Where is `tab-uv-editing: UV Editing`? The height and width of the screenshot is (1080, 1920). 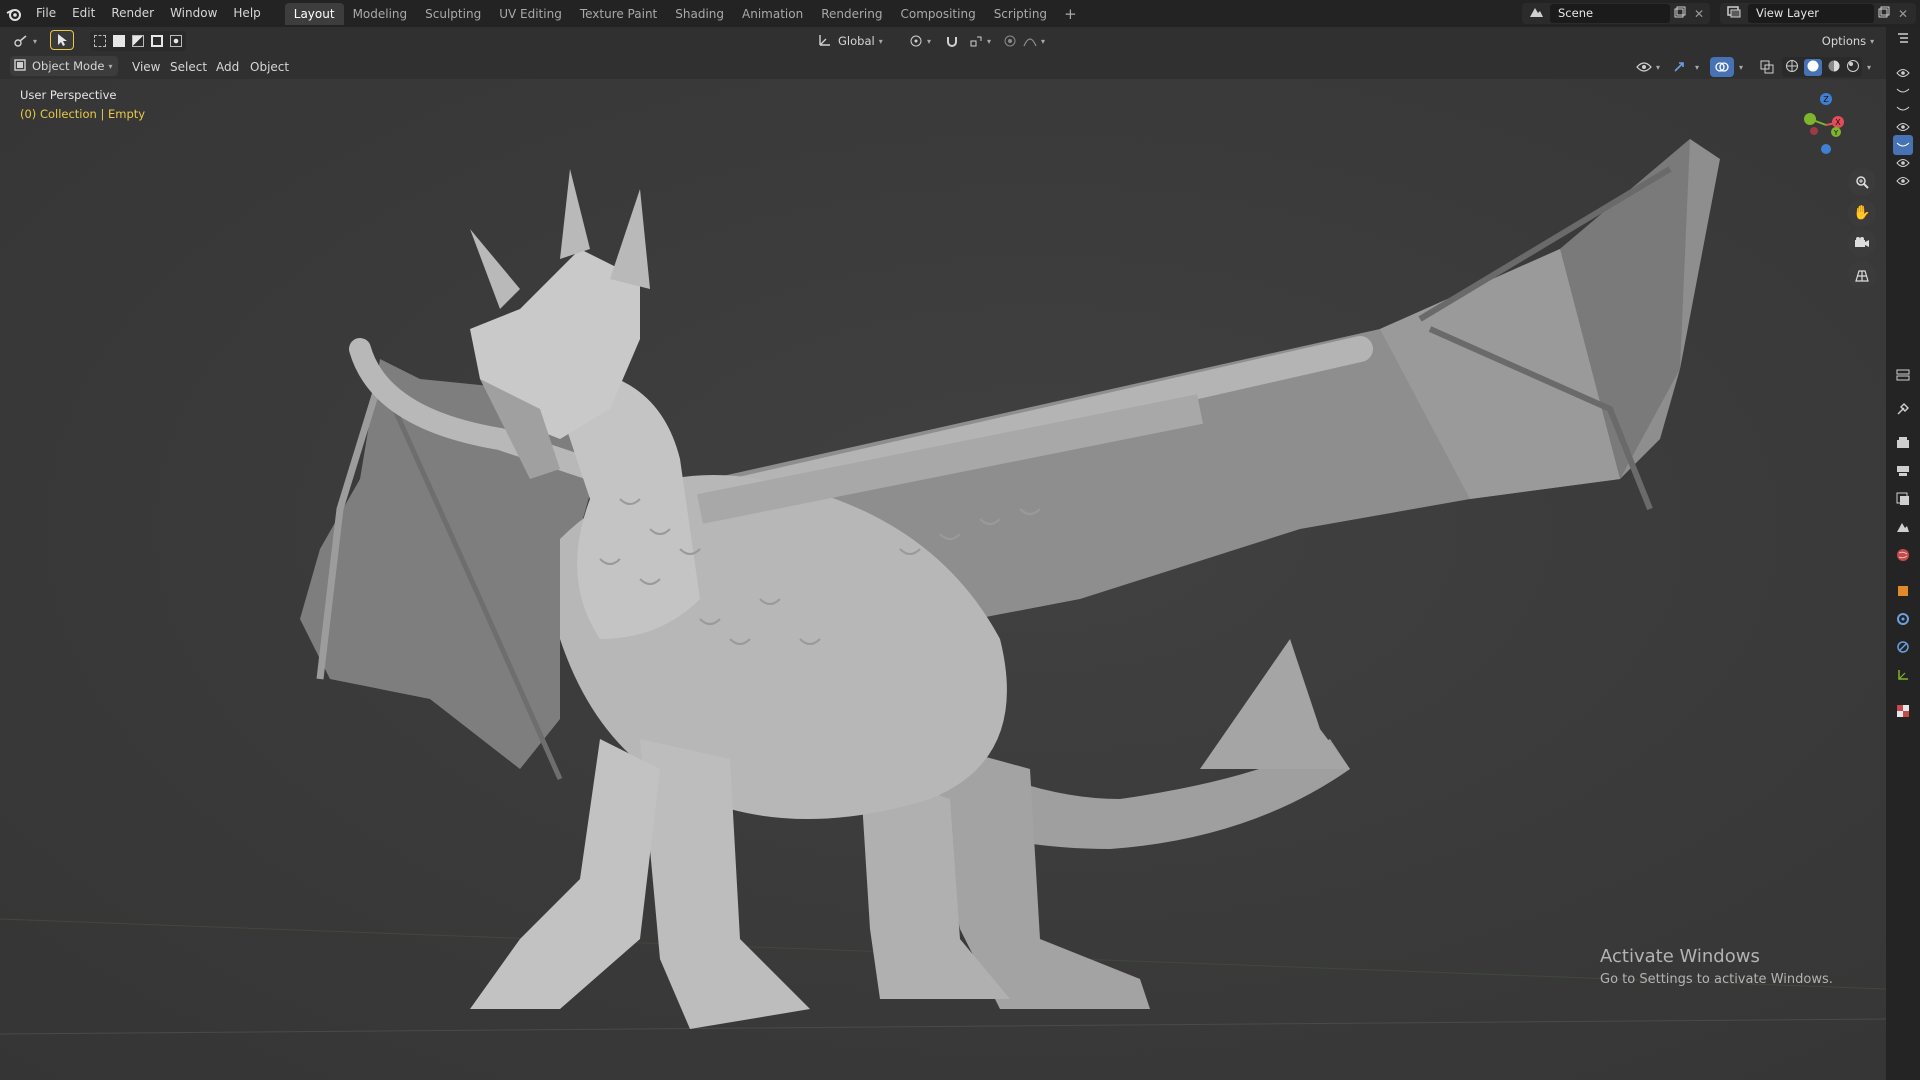 tab-uv-editing: UV Editing is located at coordinates (530, 14).